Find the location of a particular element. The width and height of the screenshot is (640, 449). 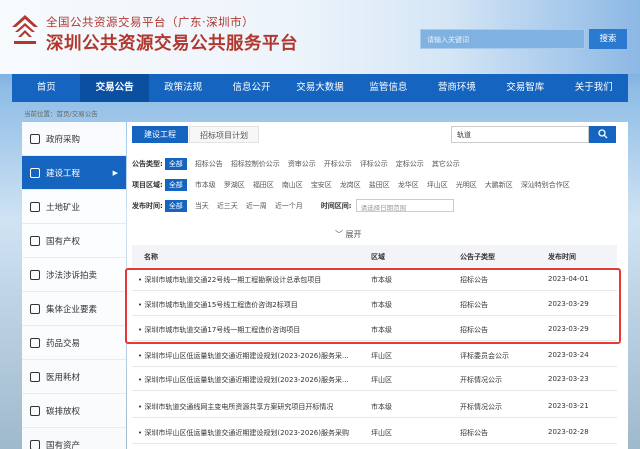

filter-option: 近一个月 is located at coordinates (289, 206).